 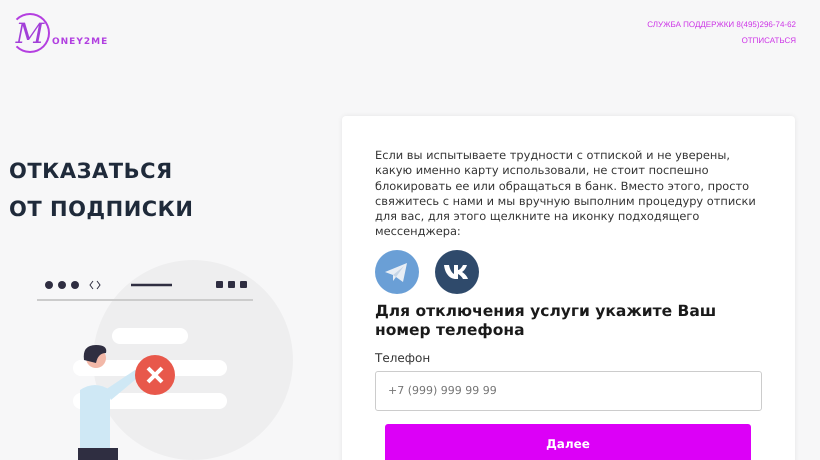 I want to click on unsubscribe-link: ОТПИСАТЬСЯ, so click(x=769, y=40).